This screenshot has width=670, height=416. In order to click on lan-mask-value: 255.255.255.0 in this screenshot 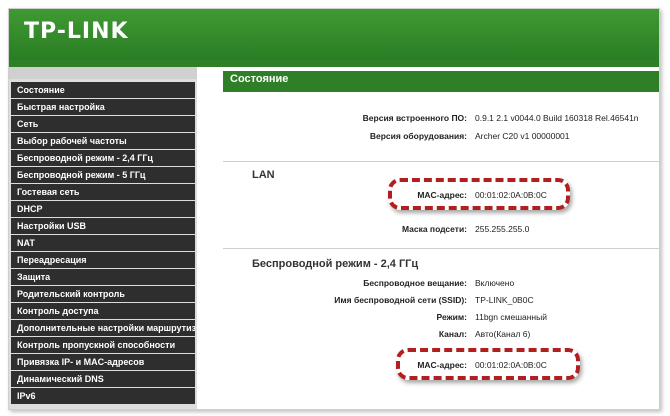, I will do `click(502, 229)`.